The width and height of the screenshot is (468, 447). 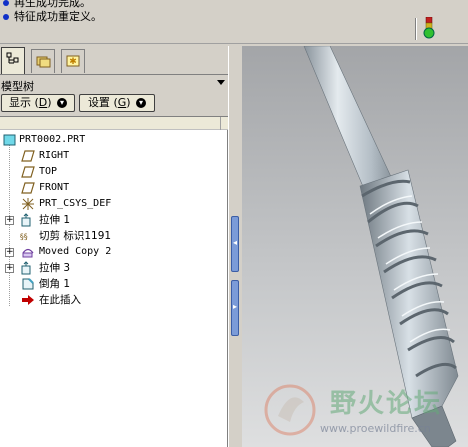 I want to click on moved-copy-icon, so click(x=28, y=253).